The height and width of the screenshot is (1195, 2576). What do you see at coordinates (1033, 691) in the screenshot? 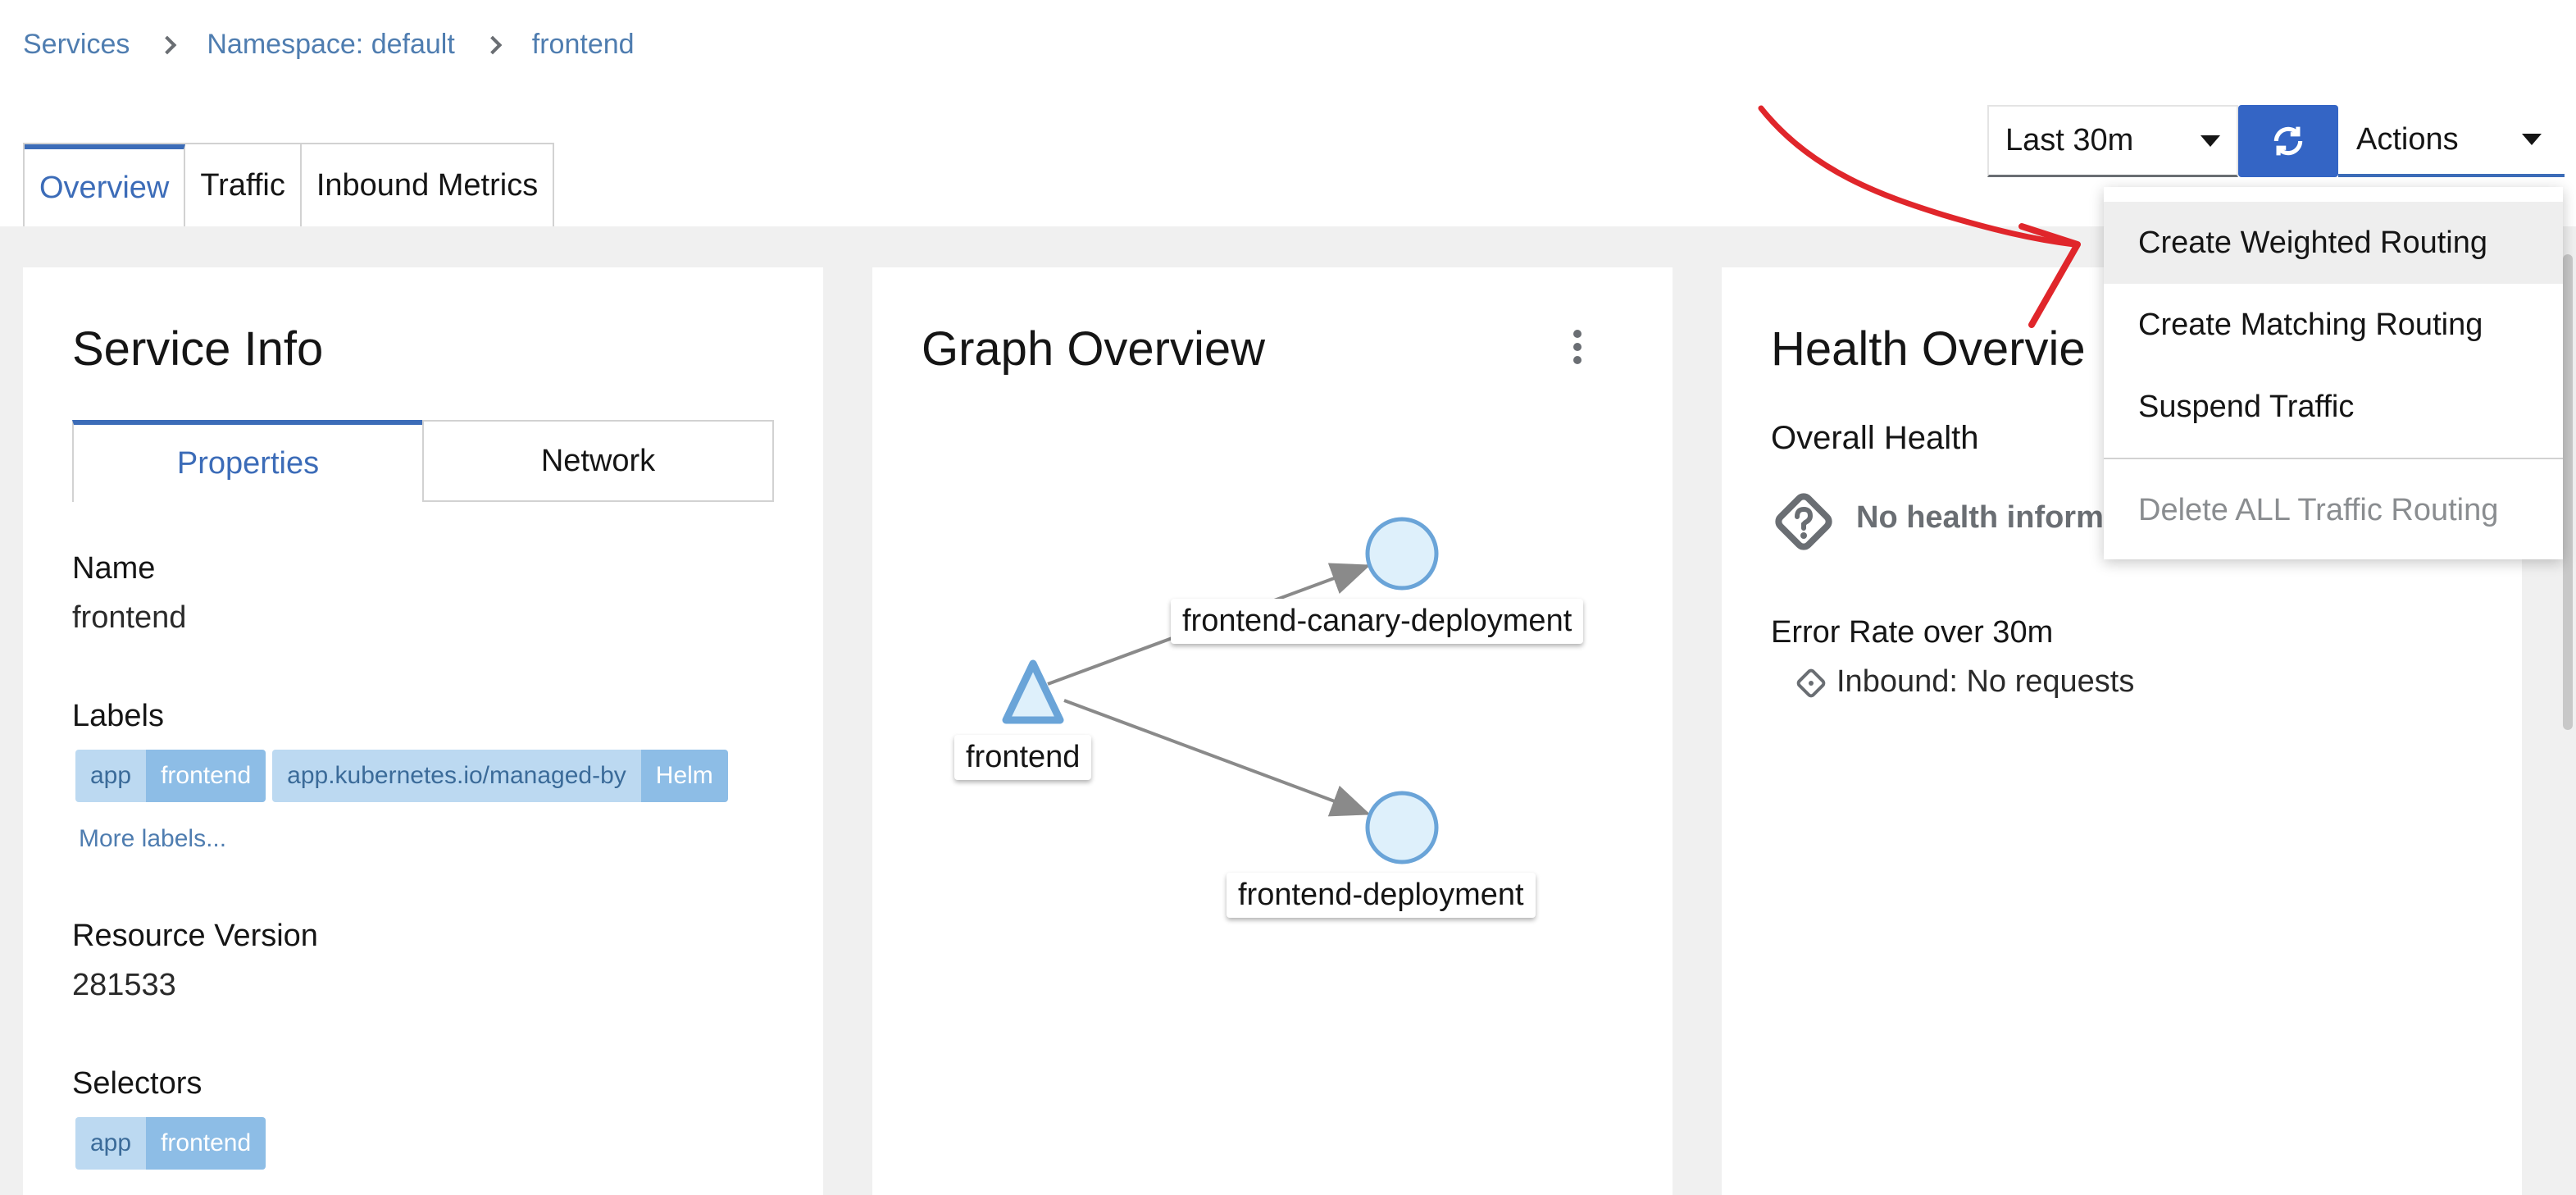
I see `service-node-triangle` at bounding box center [1033, 691].